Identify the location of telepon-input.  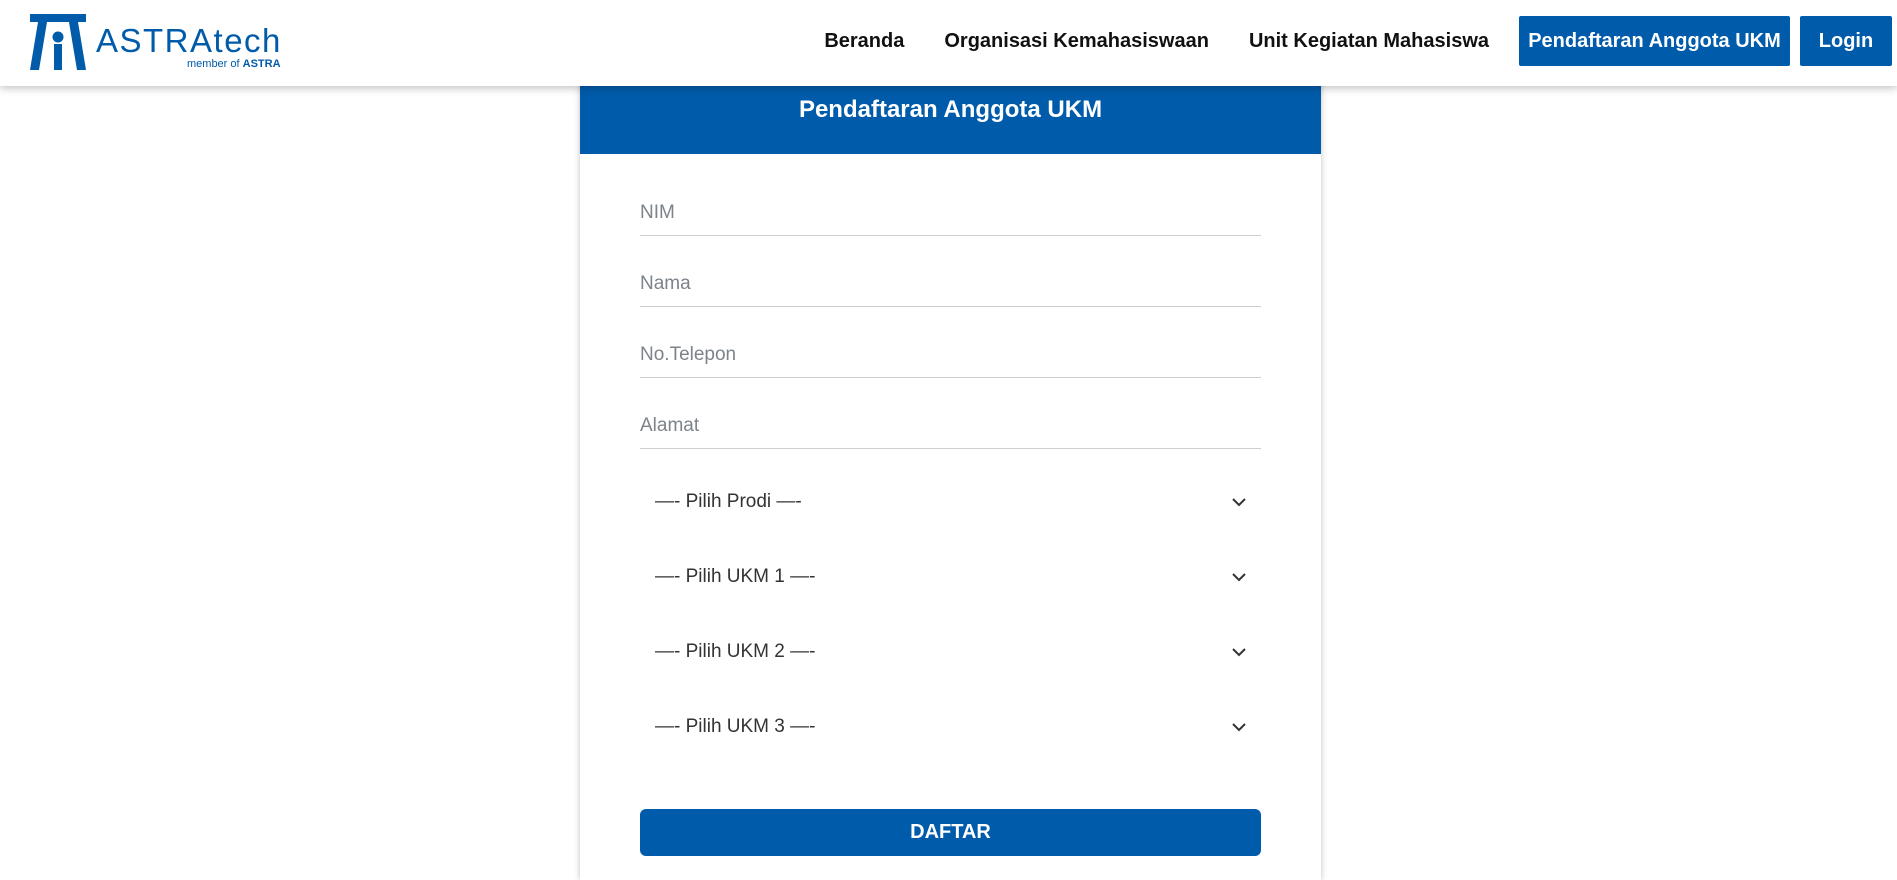
(950, 355).